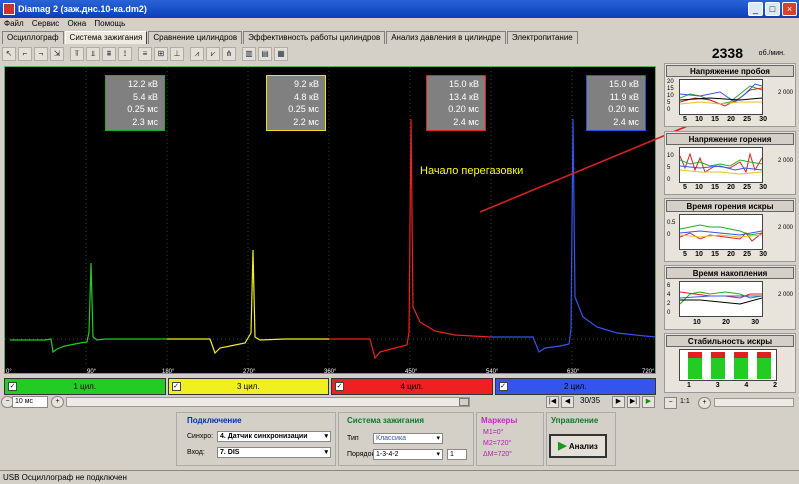 The width and height of the screenshot is (799, 484). What do you see at coordinates (578, 446) in the screenshot?
I see `analyze-button: ▶ Анализ` at bounding box center [578, 446].